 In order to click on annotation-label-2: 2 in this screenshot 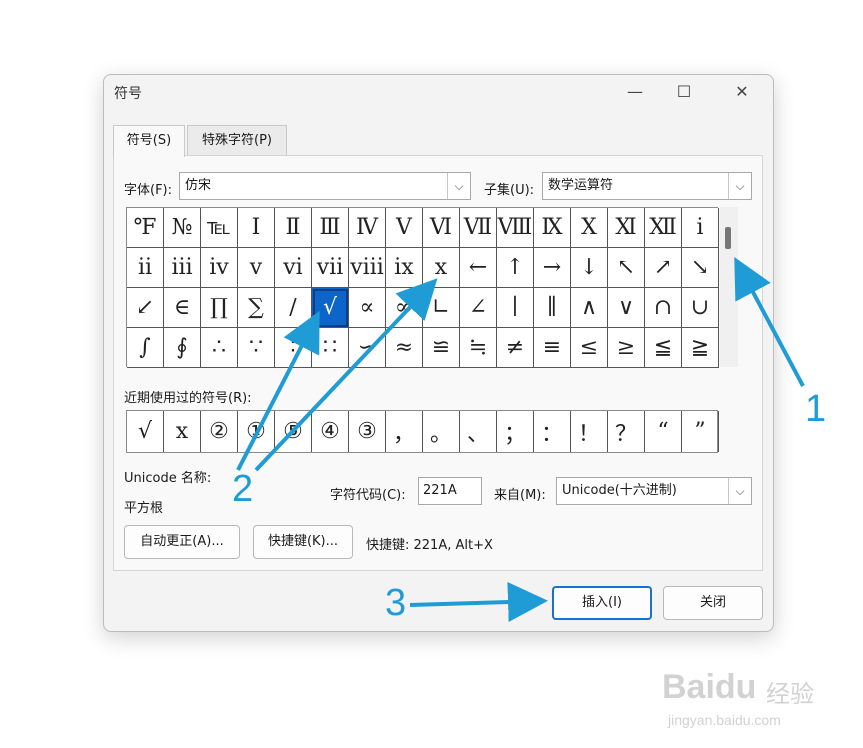, I will do `click(243, 489)`.